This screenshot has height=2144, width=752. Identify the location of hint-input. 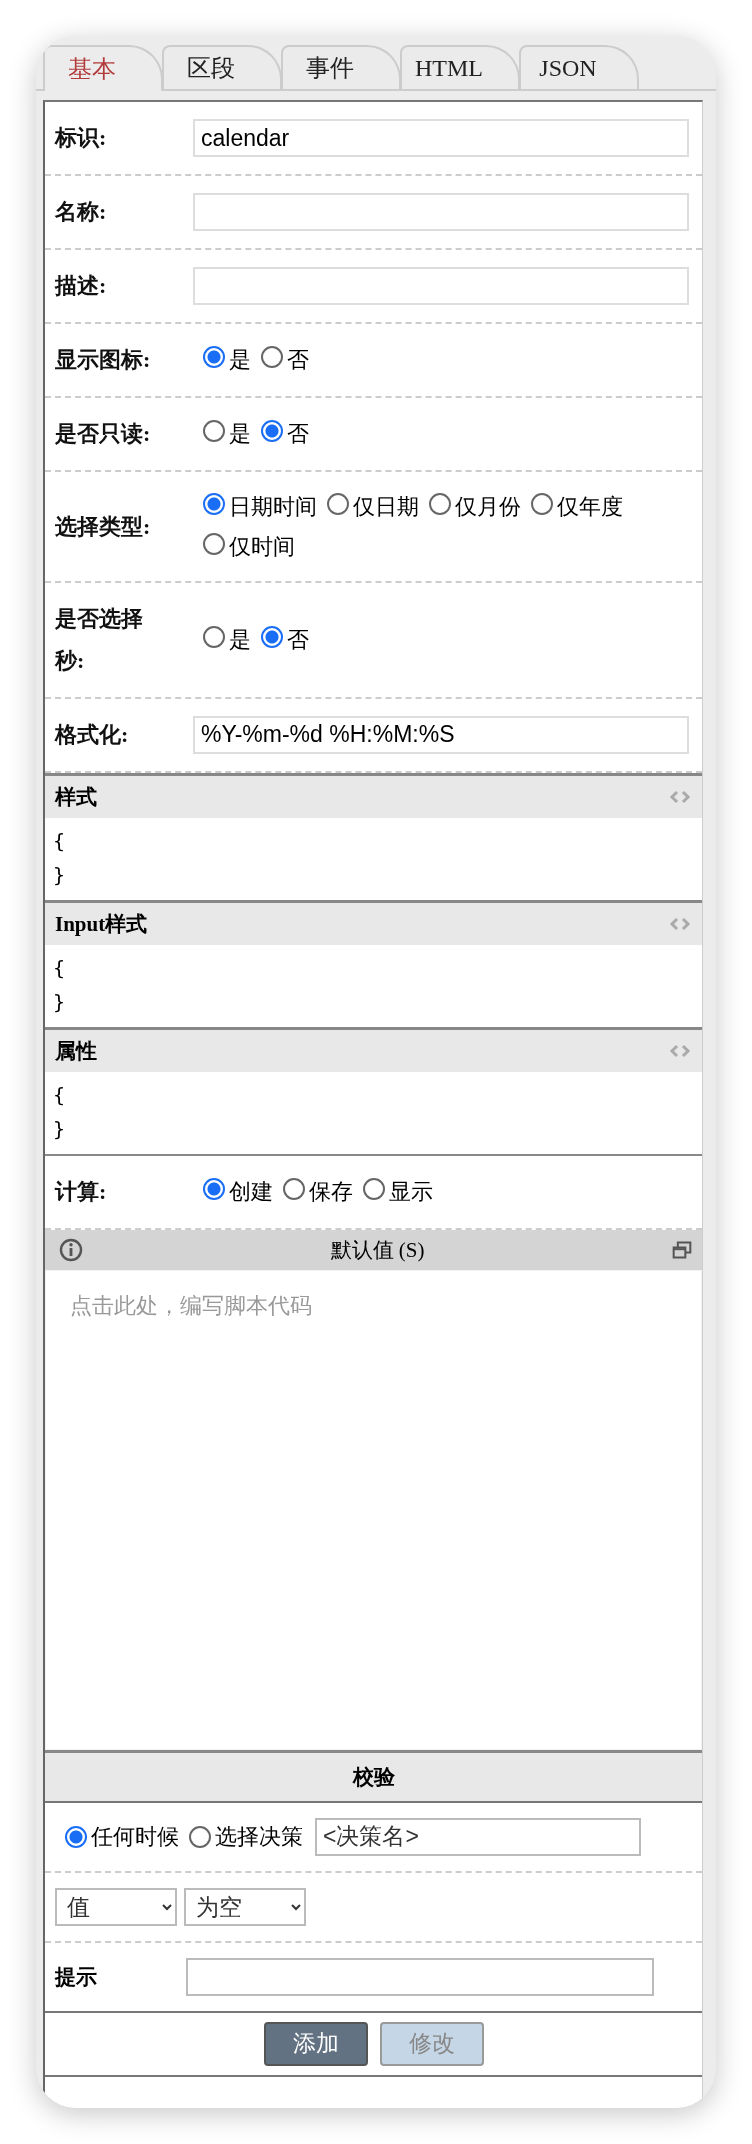
(420, 1976).